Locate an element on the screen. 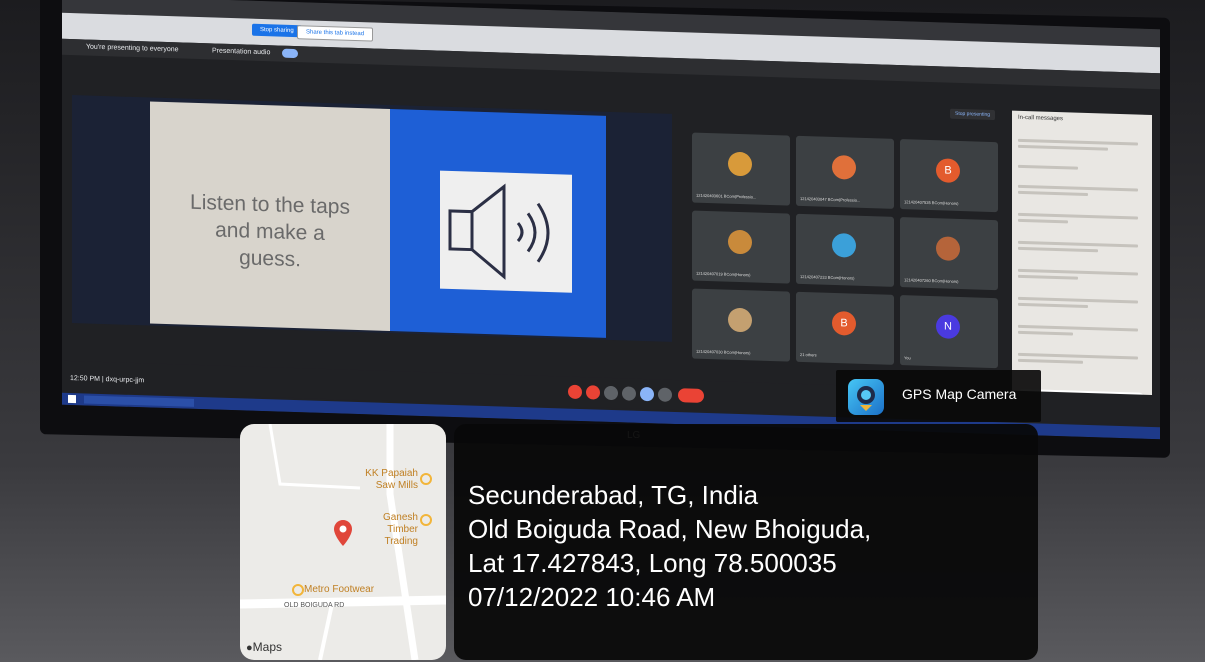 This screenshot has width=1205, height=662. stop-sharing-button: Stop sharing is located at coordinates (277, 30).